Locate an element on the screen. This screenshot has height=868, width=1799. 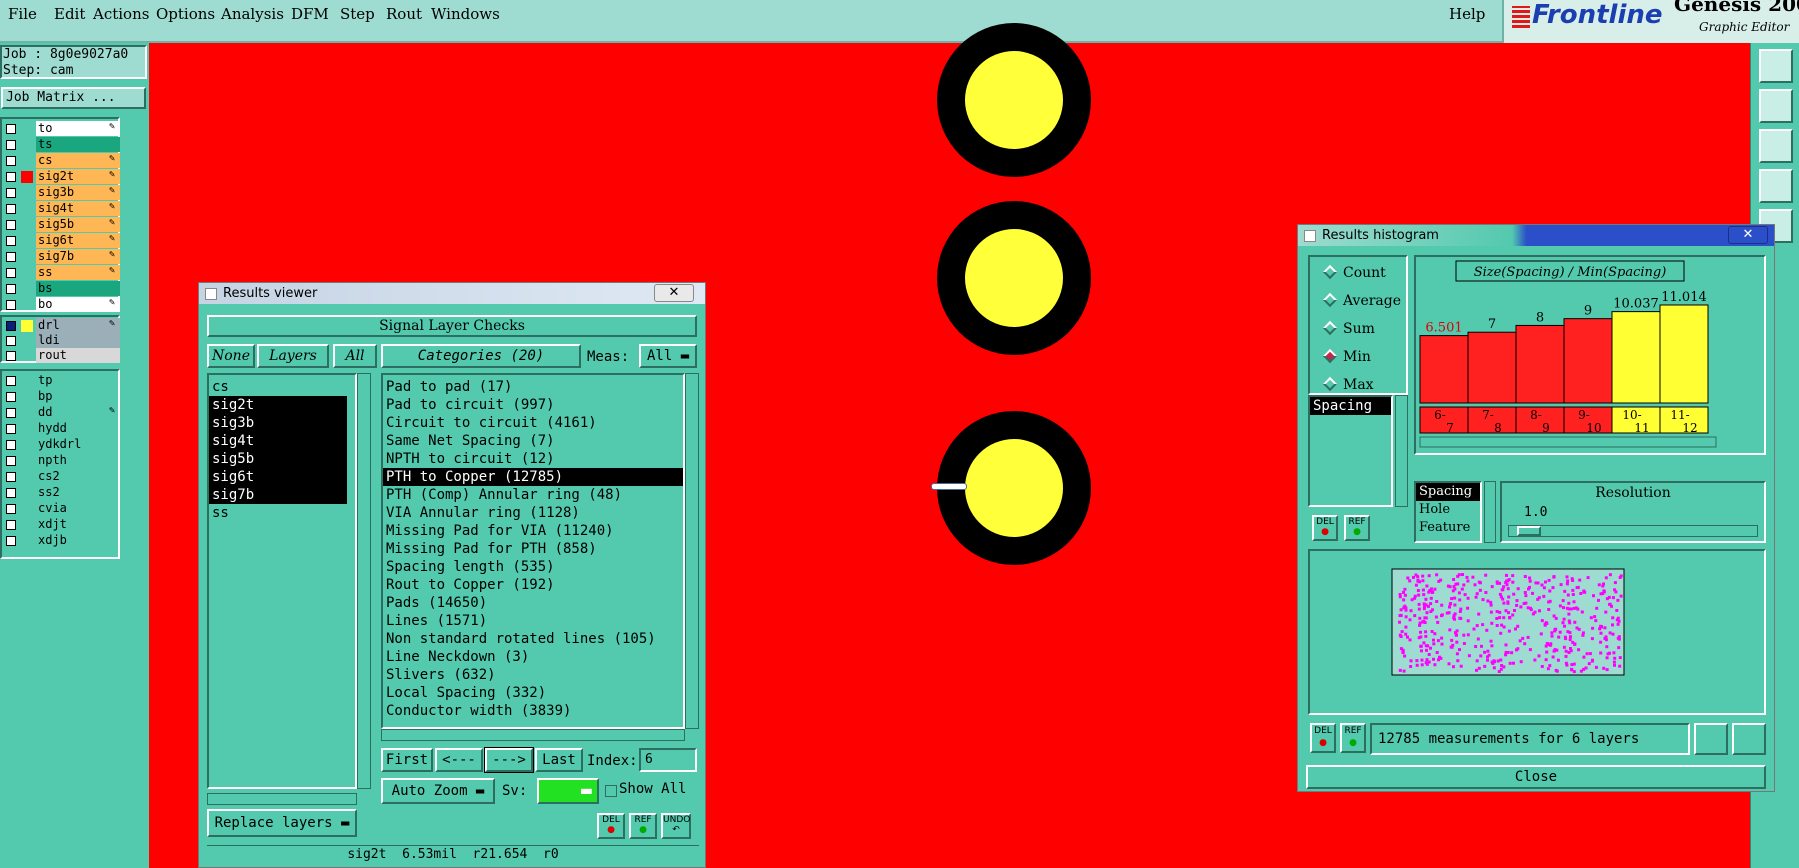
layer-row-bs: bs is located at coordinates (61, 289).